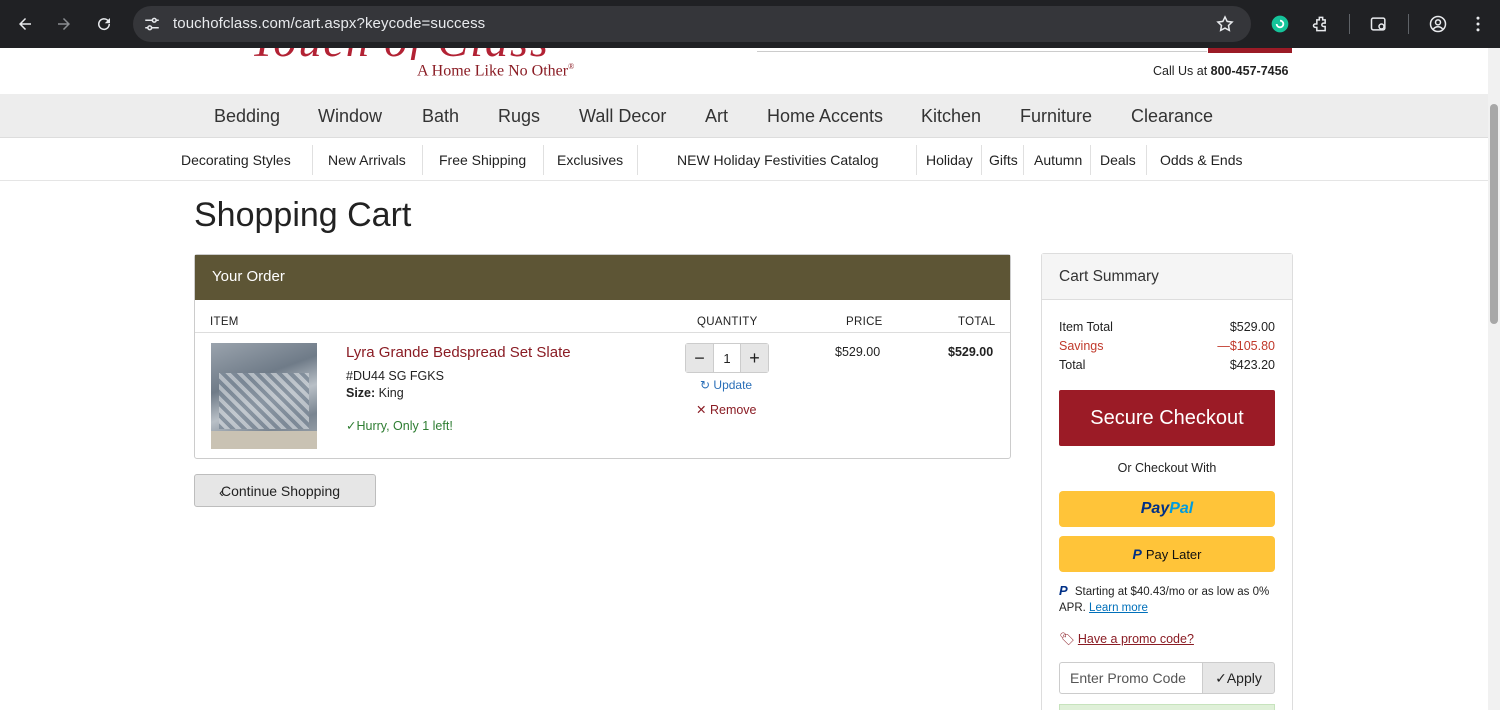 Image resolution: width=1500 pixels, height=710 pixels. I want to click on site-tagline: A Home Like No Other®, so click(495, 71).